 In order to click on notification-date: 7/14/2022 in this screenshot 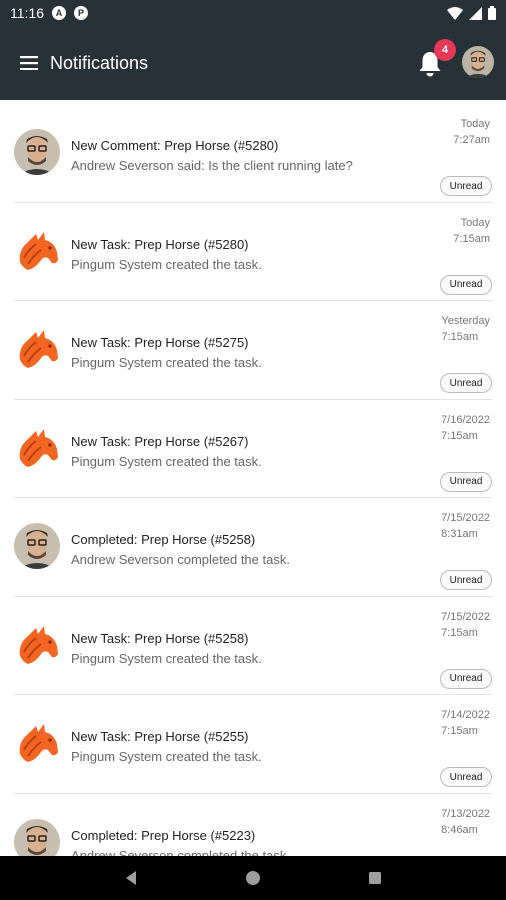, I will do `click(465, 715)`.